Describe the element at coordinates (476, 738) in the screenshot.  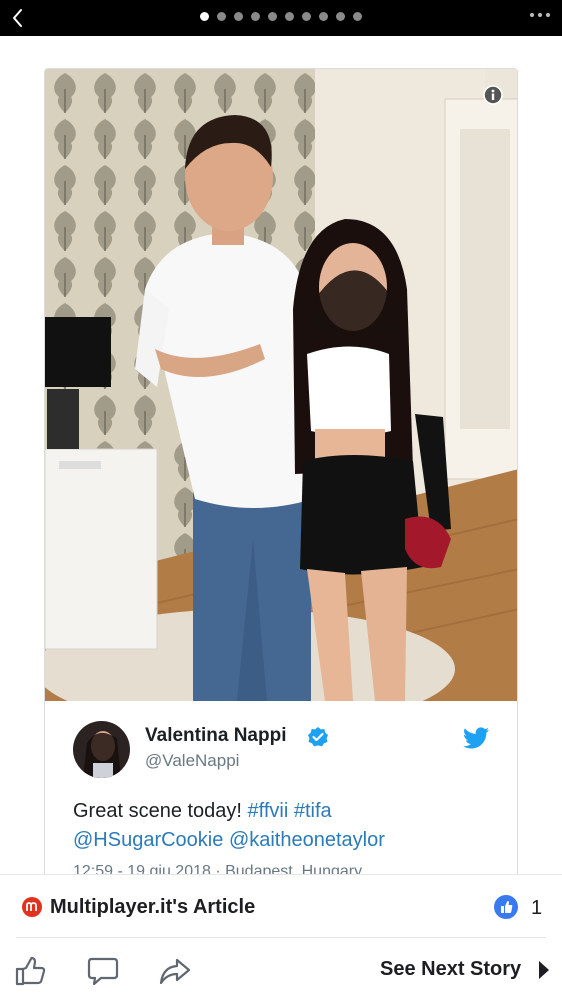
I see `twitter-bird-icon` at that location.